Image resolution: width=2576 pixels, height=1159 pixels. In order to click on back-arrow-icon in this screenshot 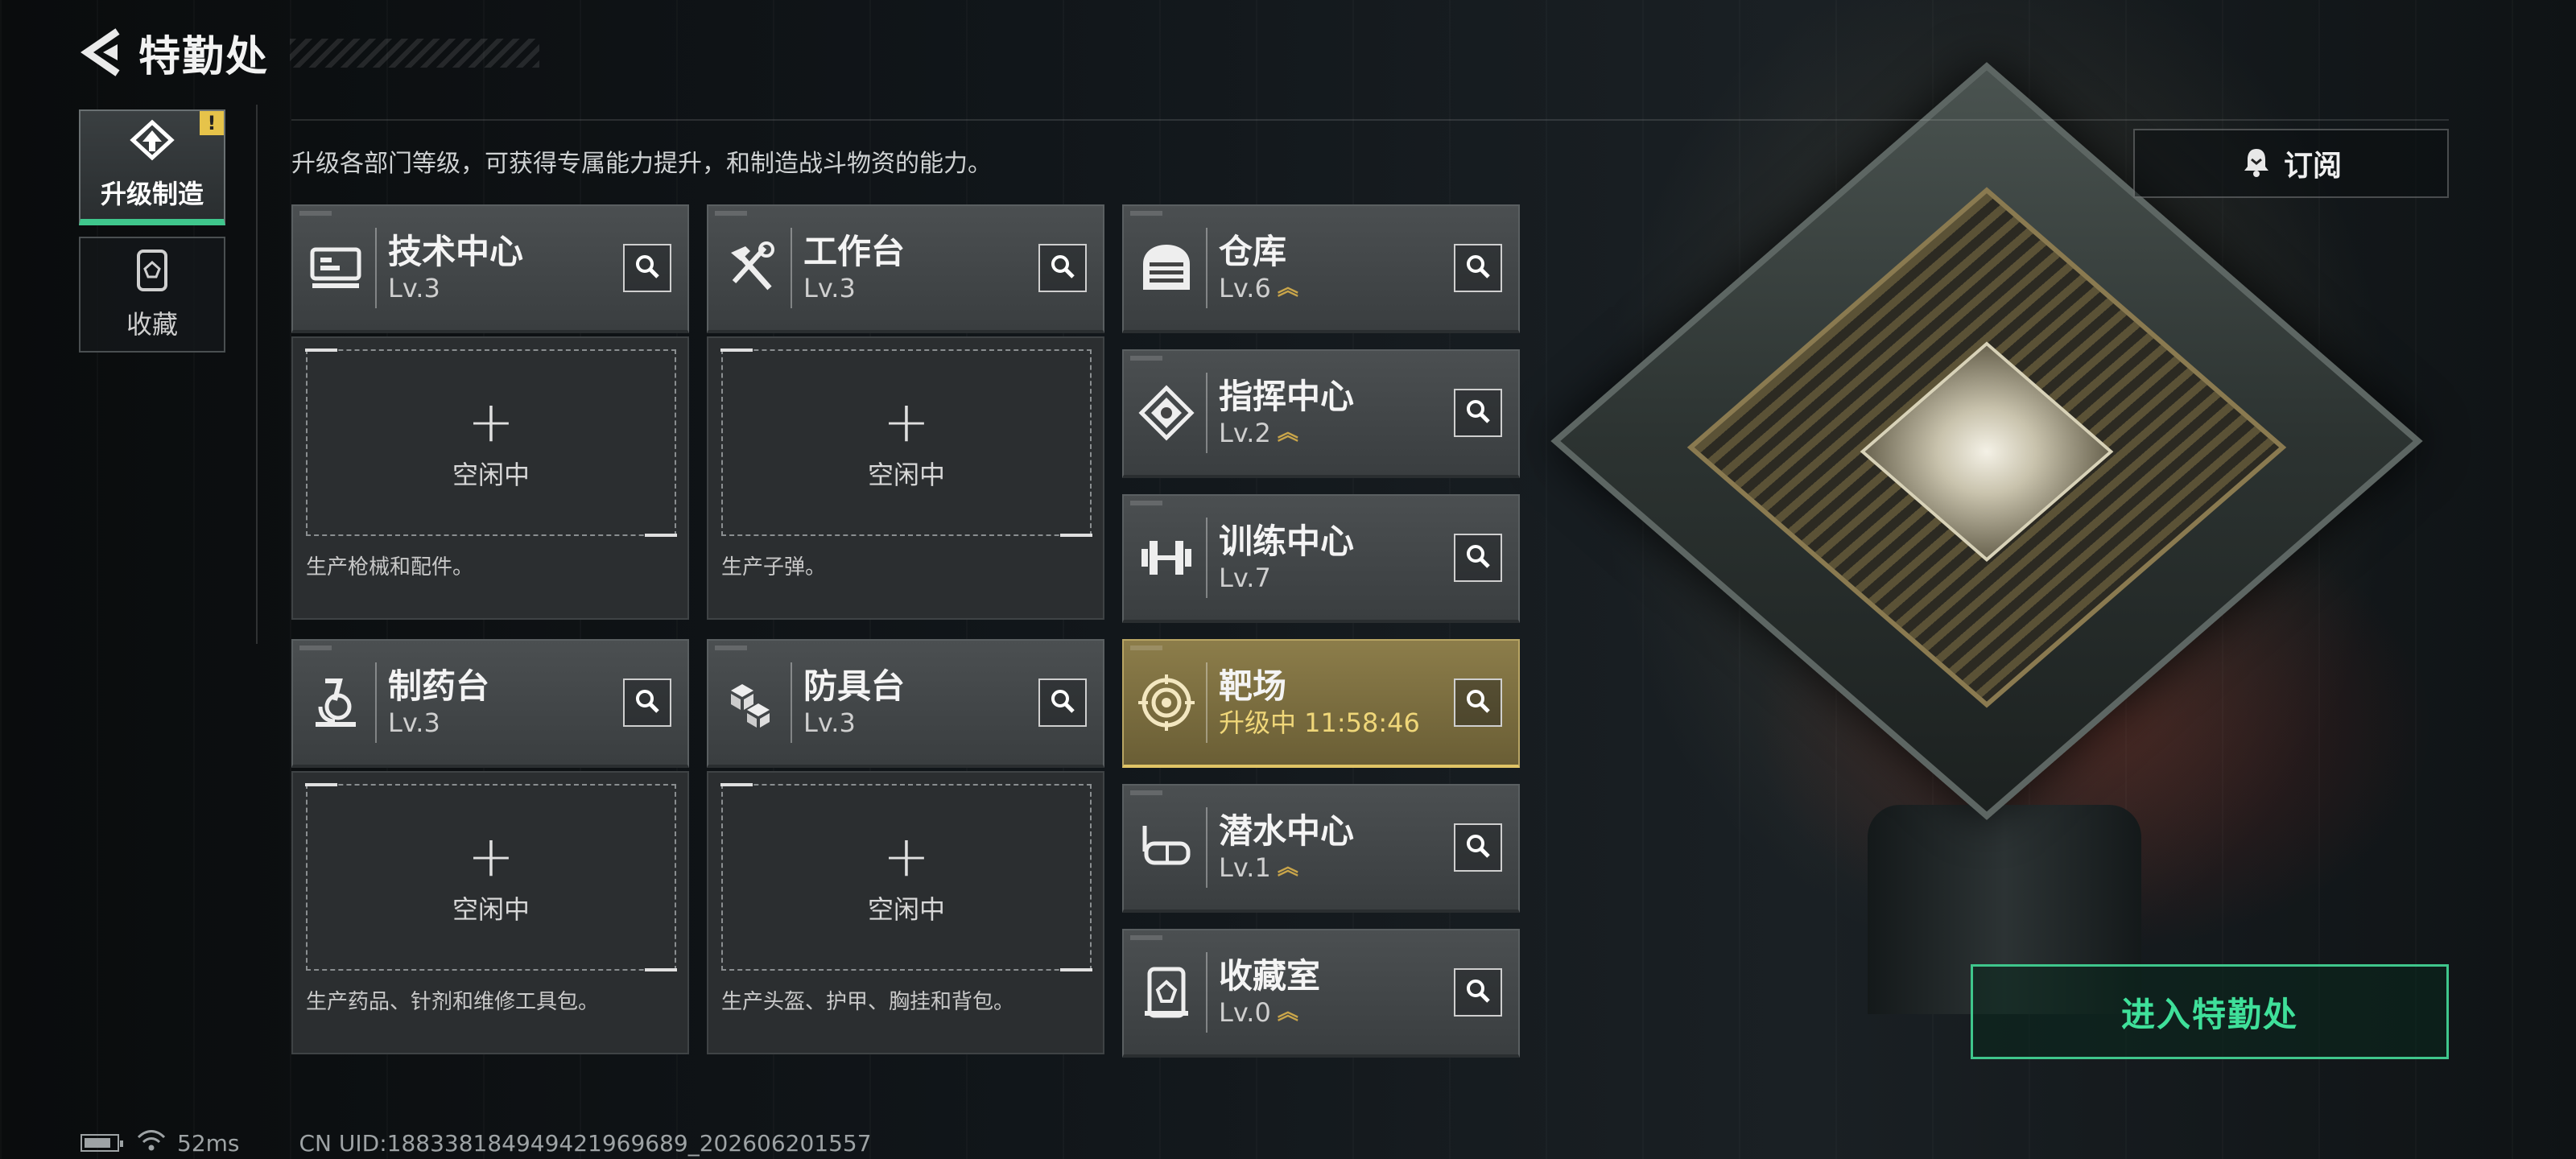, I will do `click(101, 52)`.